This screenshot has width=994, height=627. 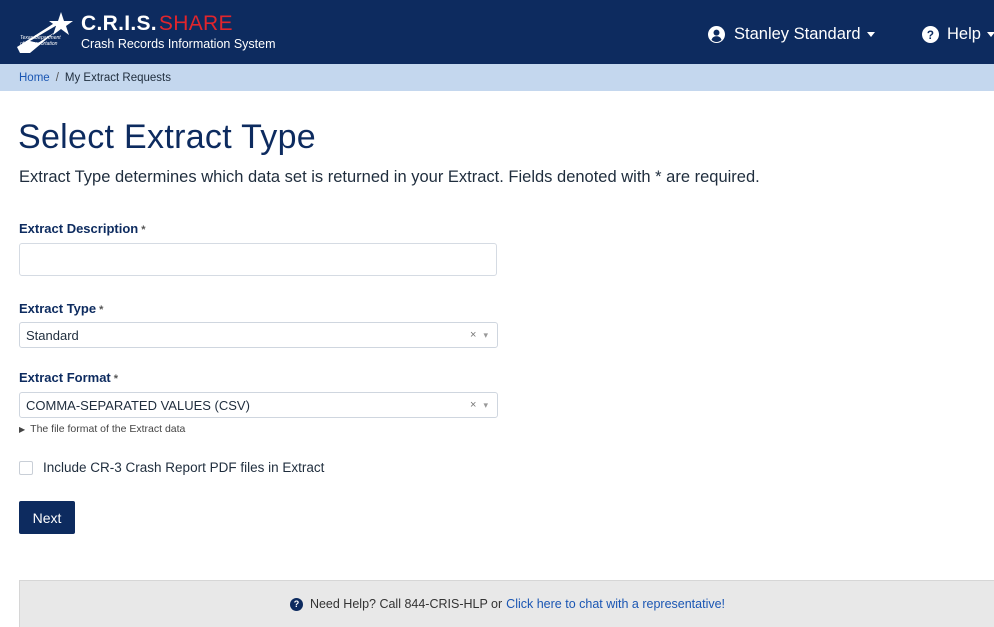 I want to click on user-menu: Stanley Standard, so click(x=791, y=34).